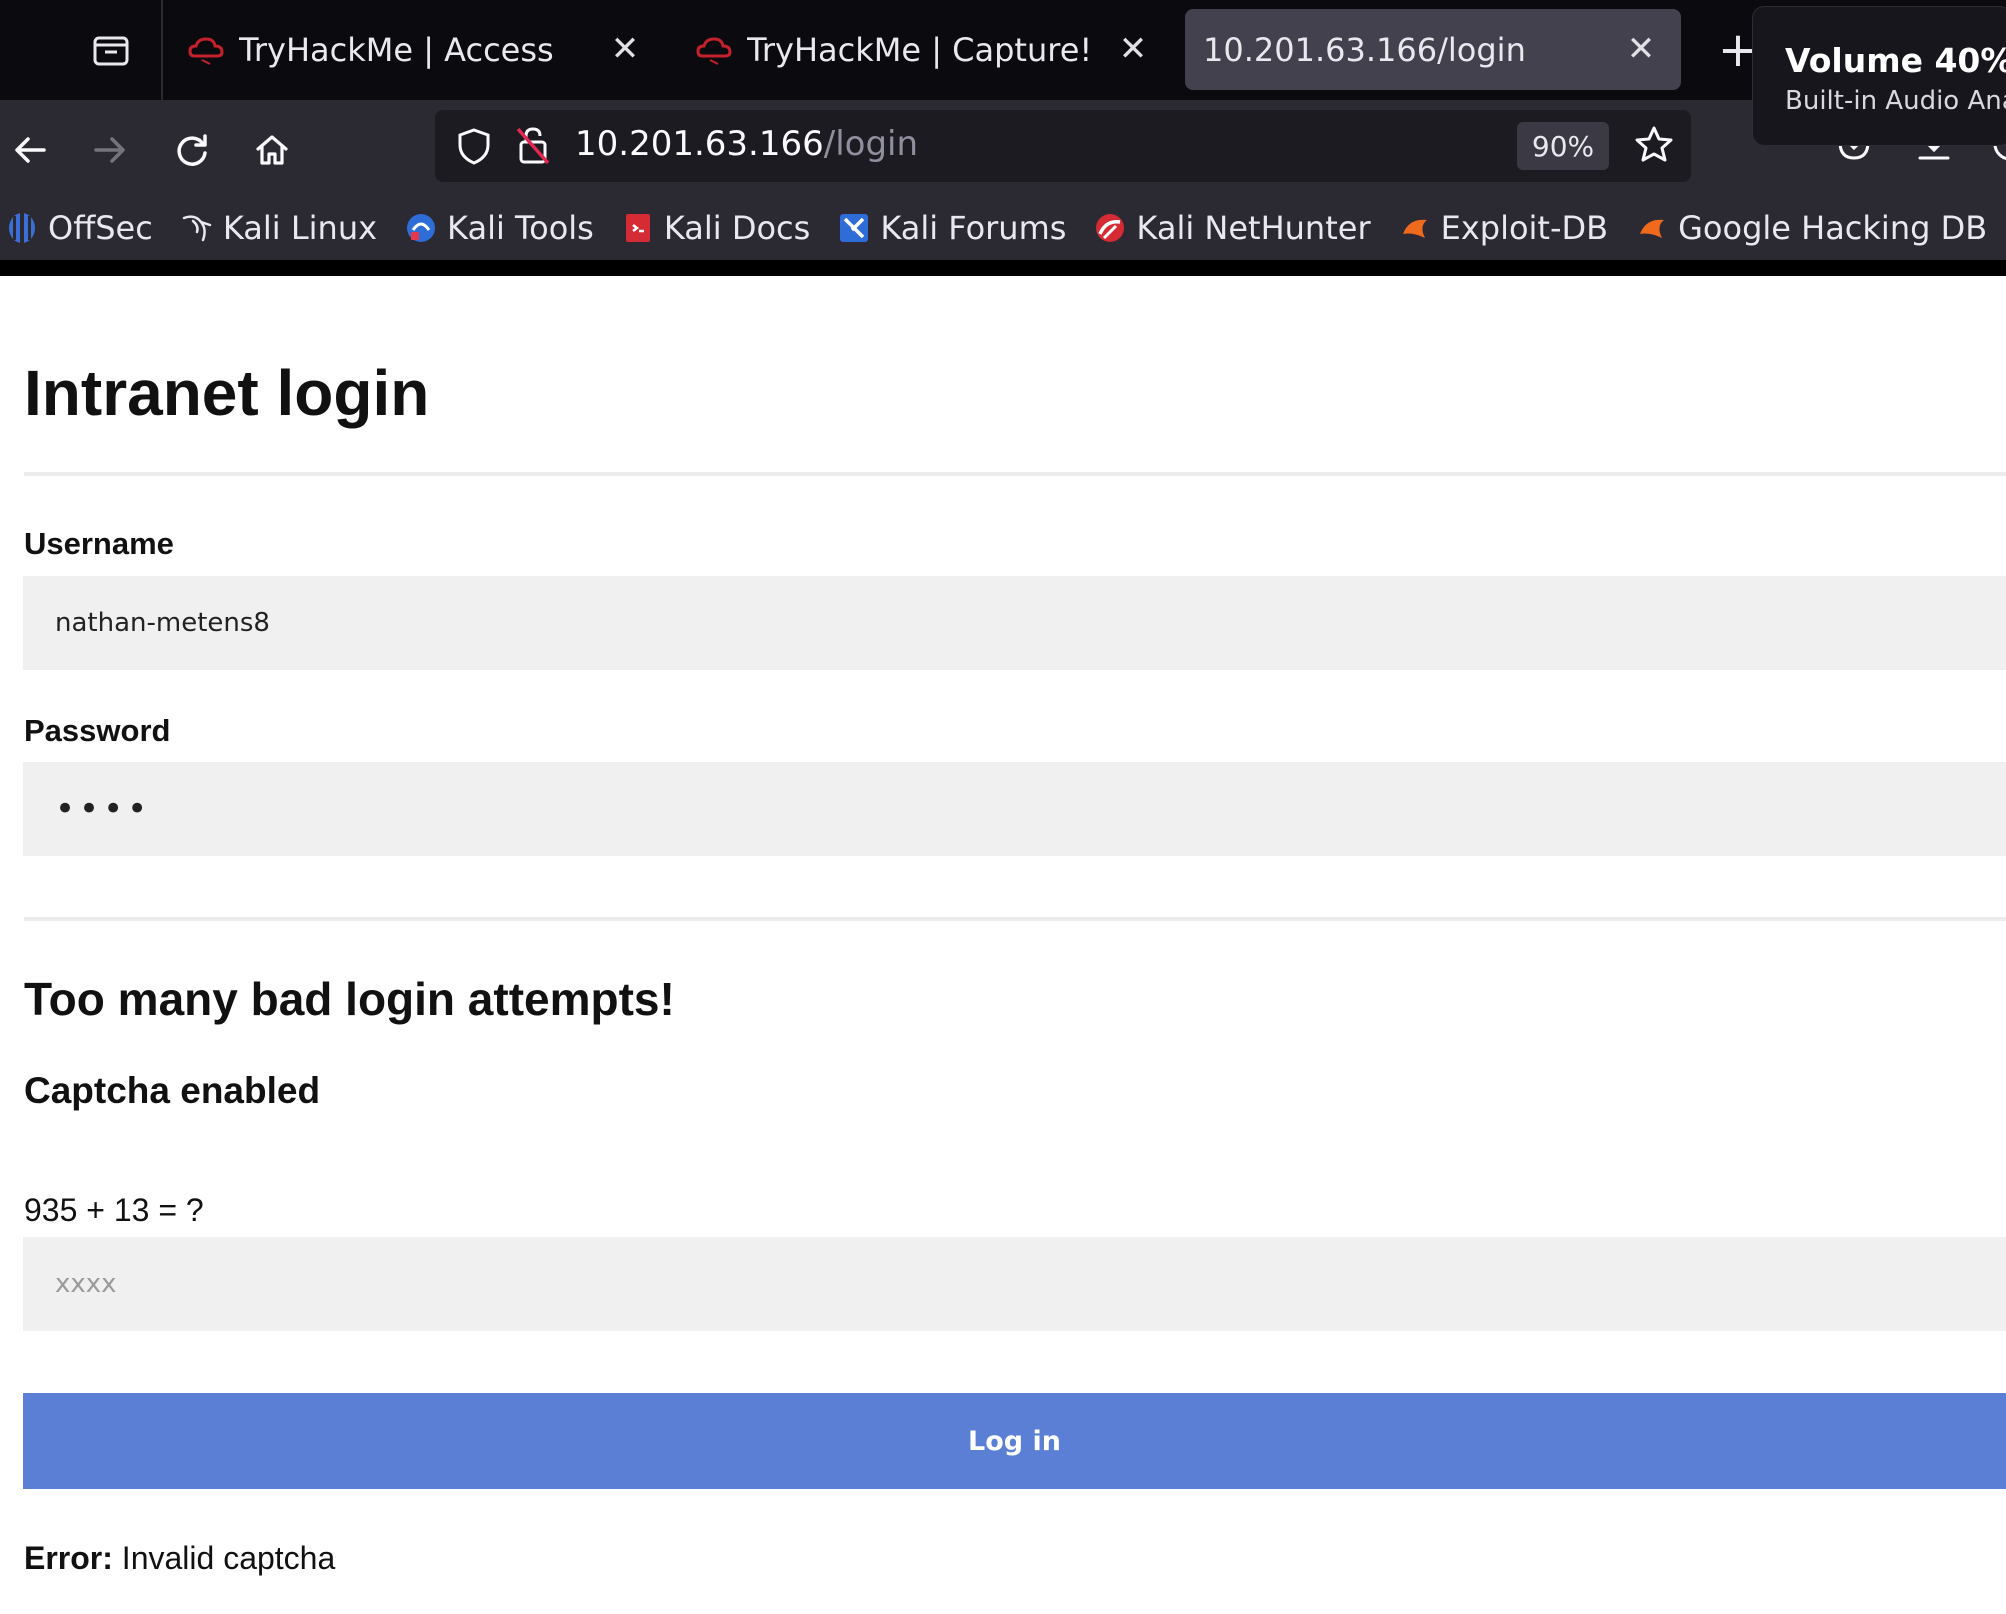 The height and width of the screenshot is (1614, 2006). Describe the element at coordinates (227, 393) in the screenshot. I see `page-title: Intranet login` at that location.